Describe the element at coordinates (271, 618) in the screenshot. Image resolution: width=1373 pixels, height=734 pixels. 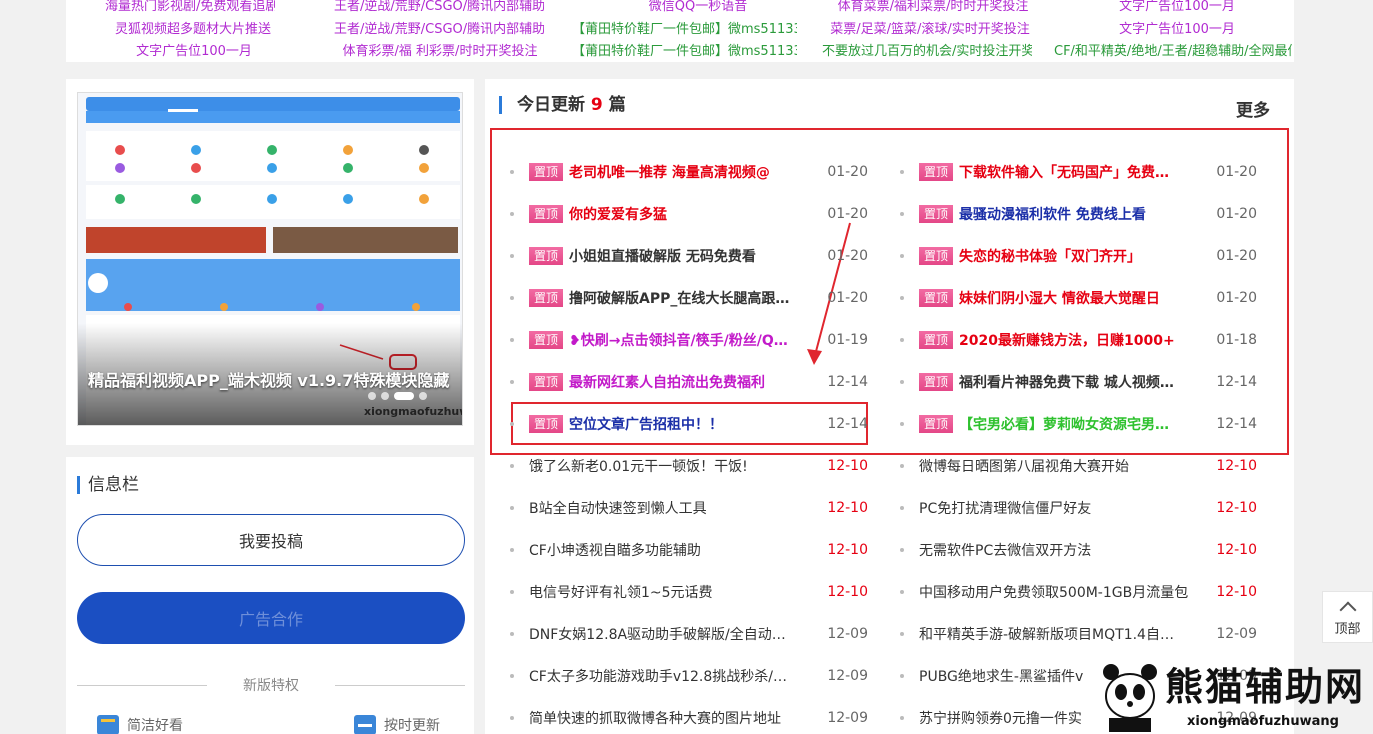
I see `ad-cooperation-button: 广告合作` at that location.